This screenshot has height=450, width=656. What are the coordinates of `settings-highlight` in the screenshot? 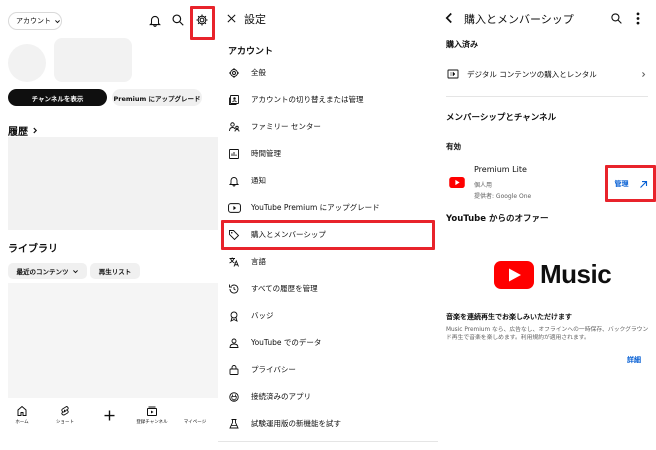 It's located at (202, 23).